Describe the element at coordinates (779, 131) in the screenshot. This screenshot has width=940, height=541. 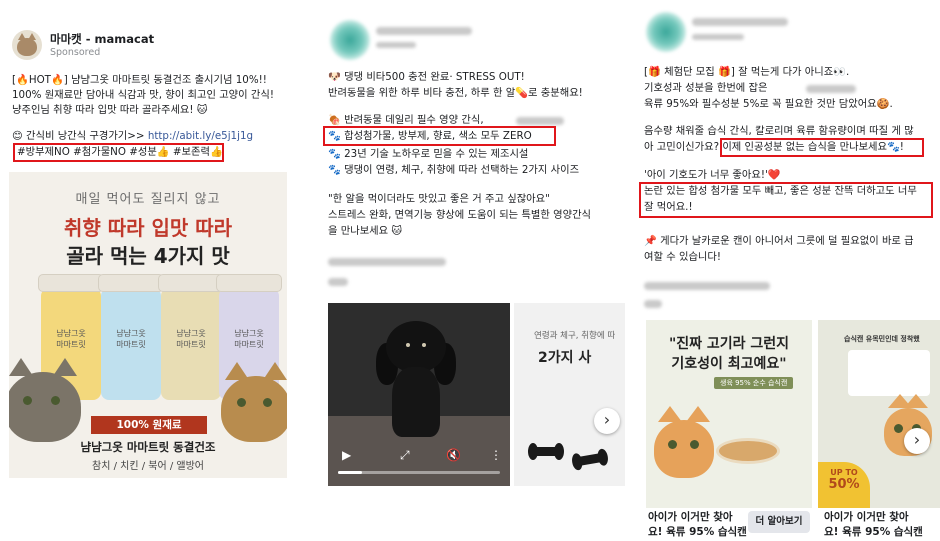
I see `post-text-line: 음수량 채워줄 습식 간식, 칼로리며 육류 함유량이며 따질 게 많` at that location.